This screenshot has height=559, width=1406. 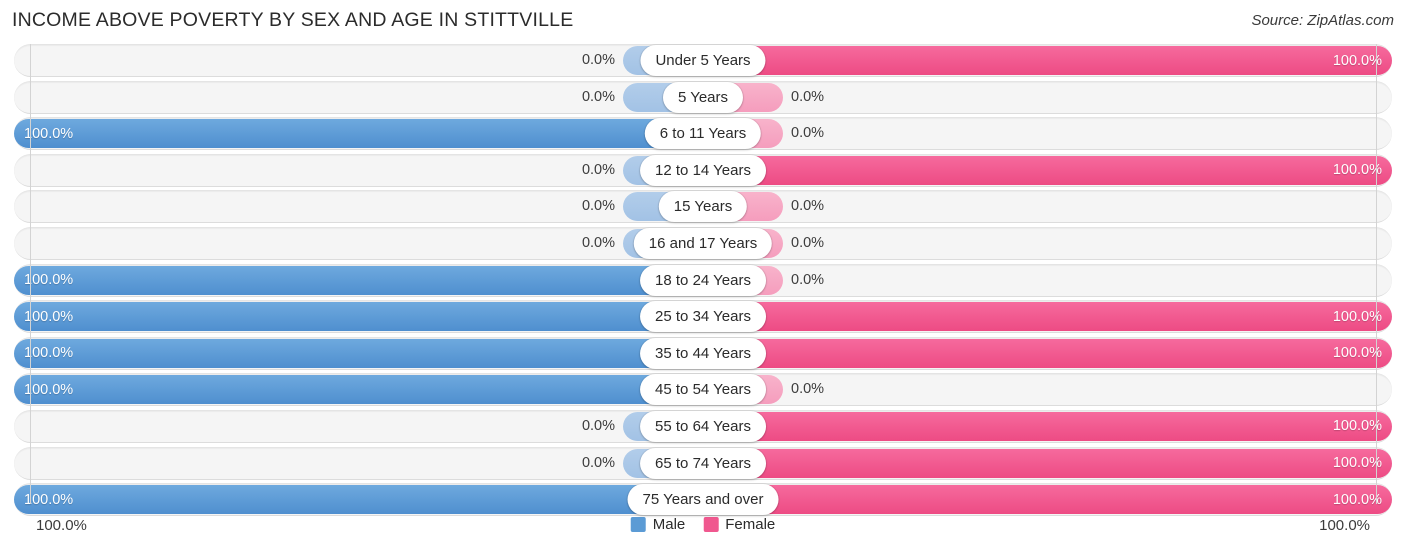 I want to click on axis-label-right: 100.0%, so click(x=1344, y=525).